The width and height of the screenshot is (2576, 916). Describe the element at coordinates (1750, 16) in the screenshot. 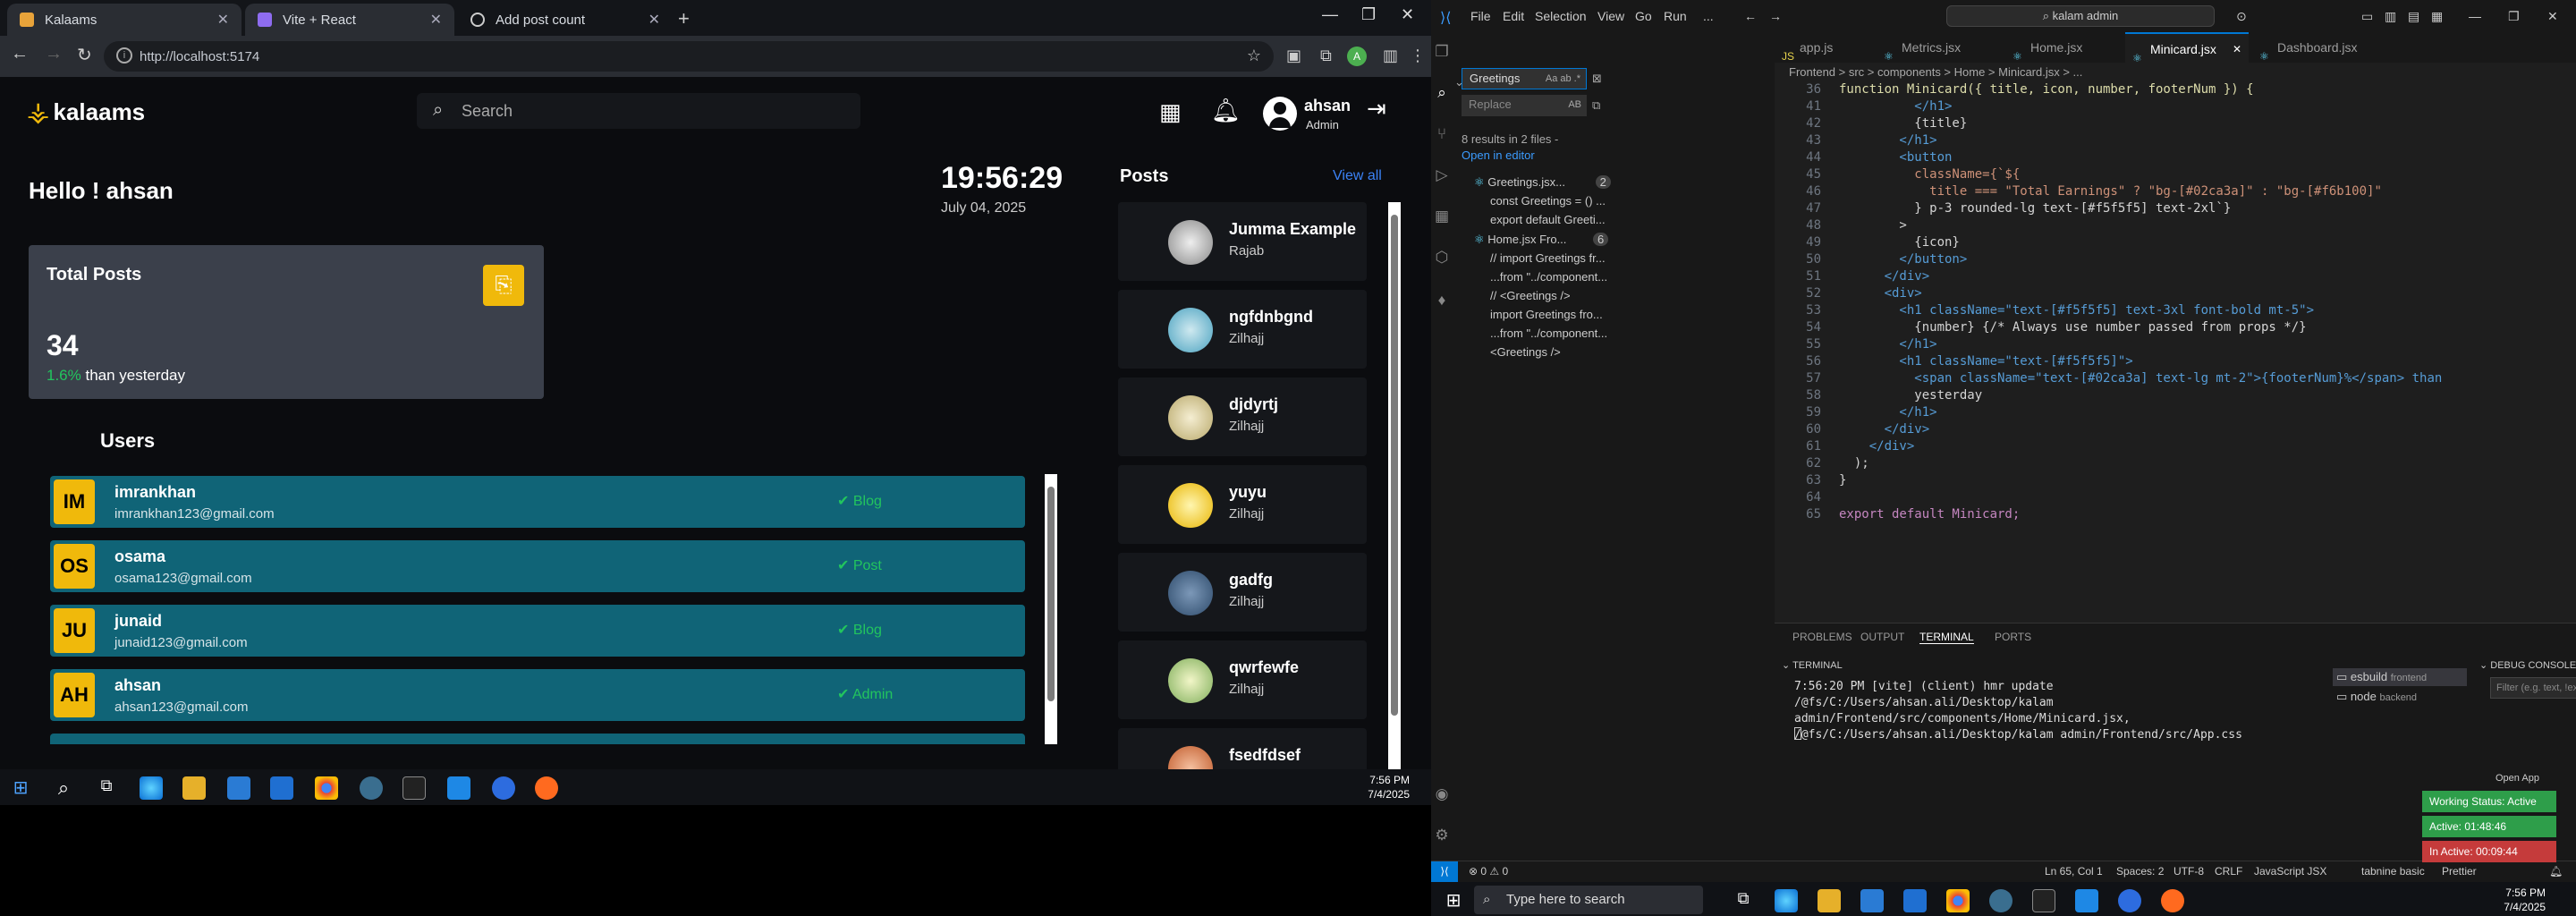

I see `nav-back-icon: ←` at that location.